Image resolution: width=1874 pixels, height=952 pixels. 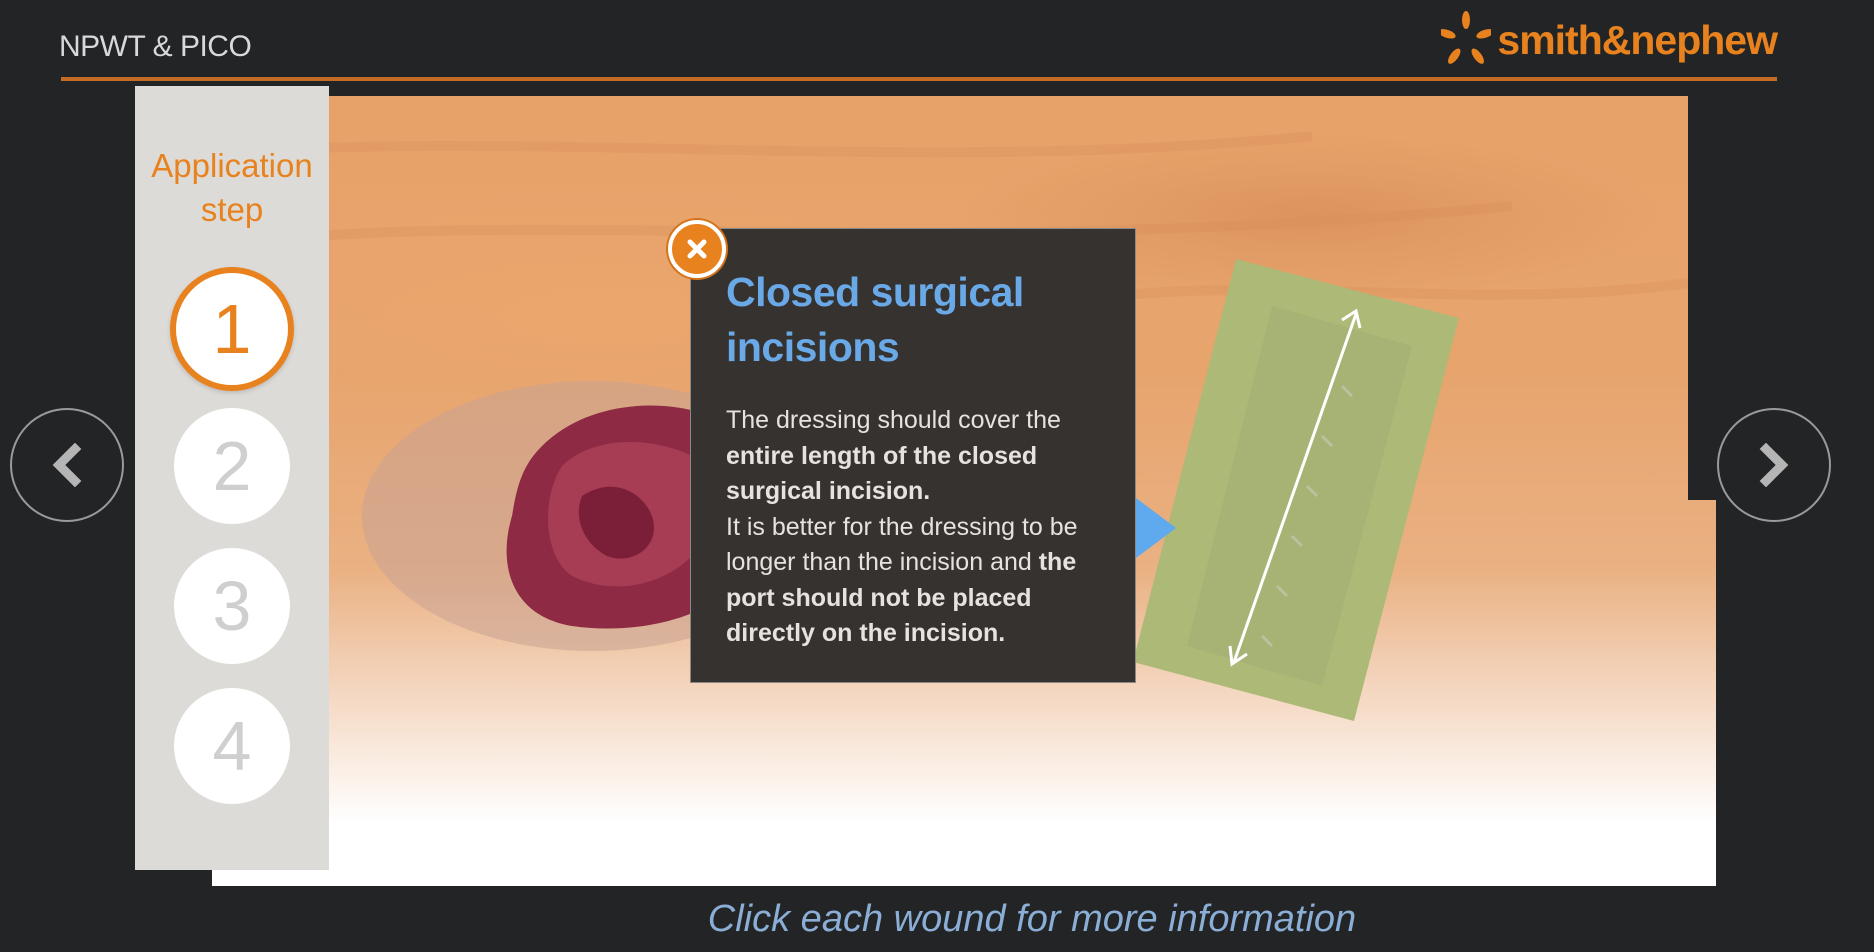 I want to click on brand-name: smith&nephew, so click(x=1637, y=39).